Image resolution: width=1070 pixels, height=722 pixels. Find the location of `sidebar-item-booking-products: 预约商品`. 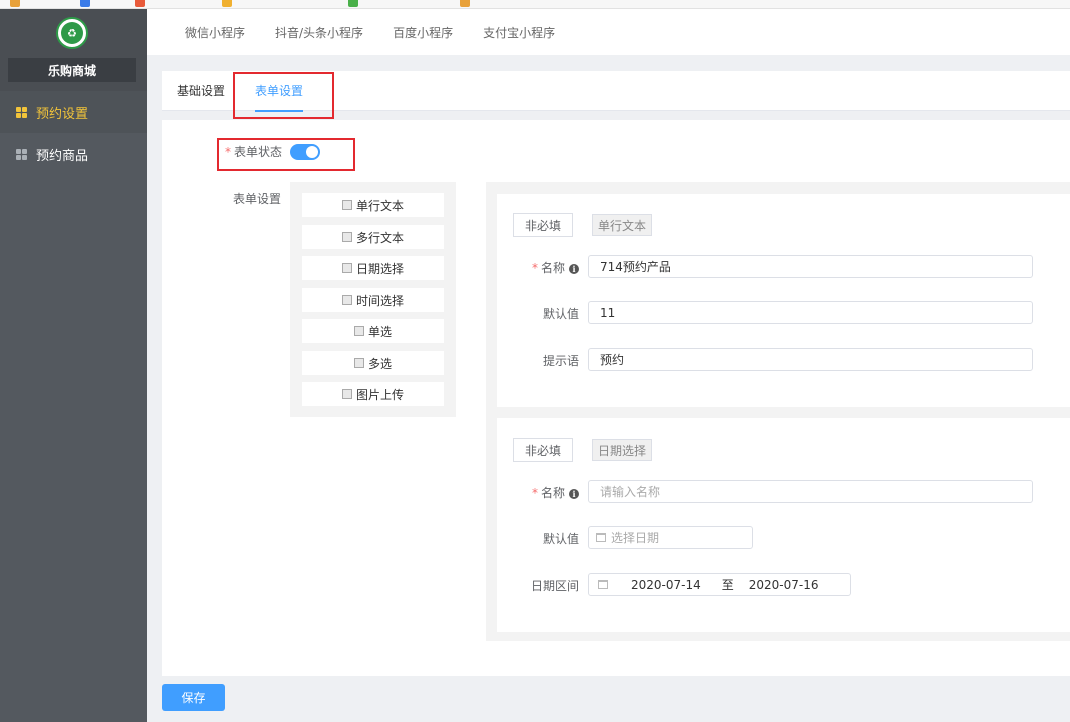

sidebar-item-booking-products: 预约商品 is located at coordinates (73, 154).